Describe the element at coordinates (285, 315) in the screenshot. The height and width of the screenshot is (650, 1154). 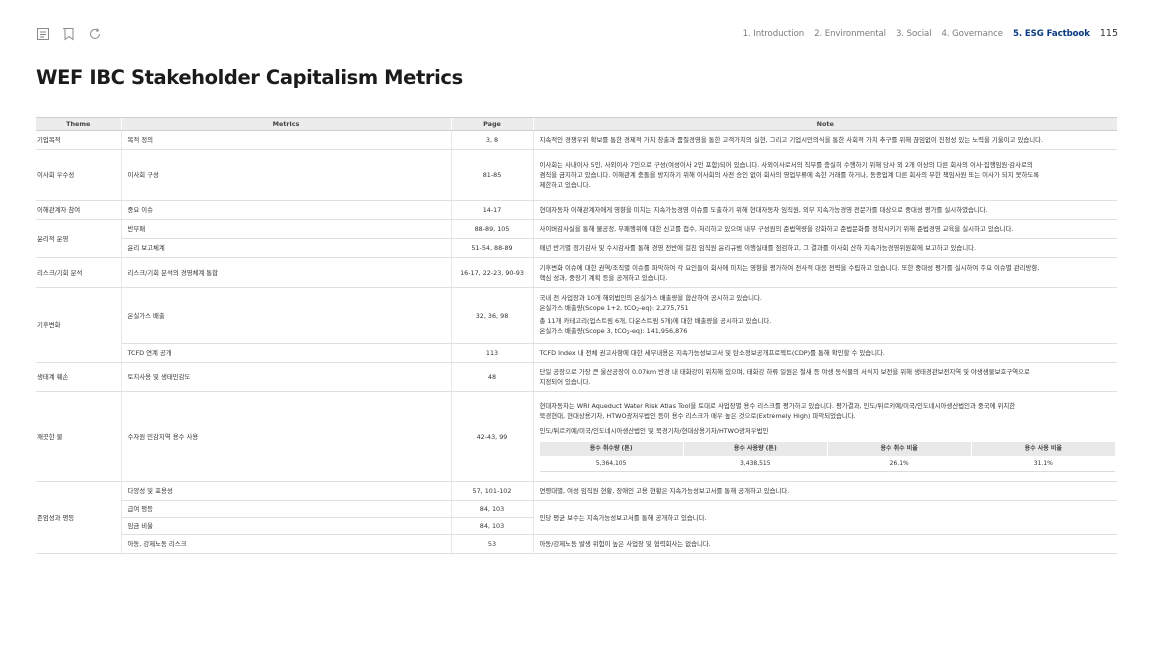
I see `metric-cell: 온실가스 배출` at that location.